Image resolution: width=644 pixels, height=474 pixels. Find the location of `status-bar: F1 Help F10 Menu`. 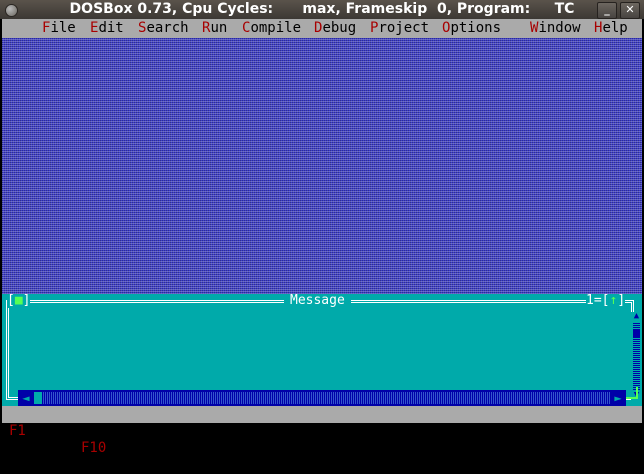

status-bar: F1 Help F10 Menu is located at coordinates (322, 431).